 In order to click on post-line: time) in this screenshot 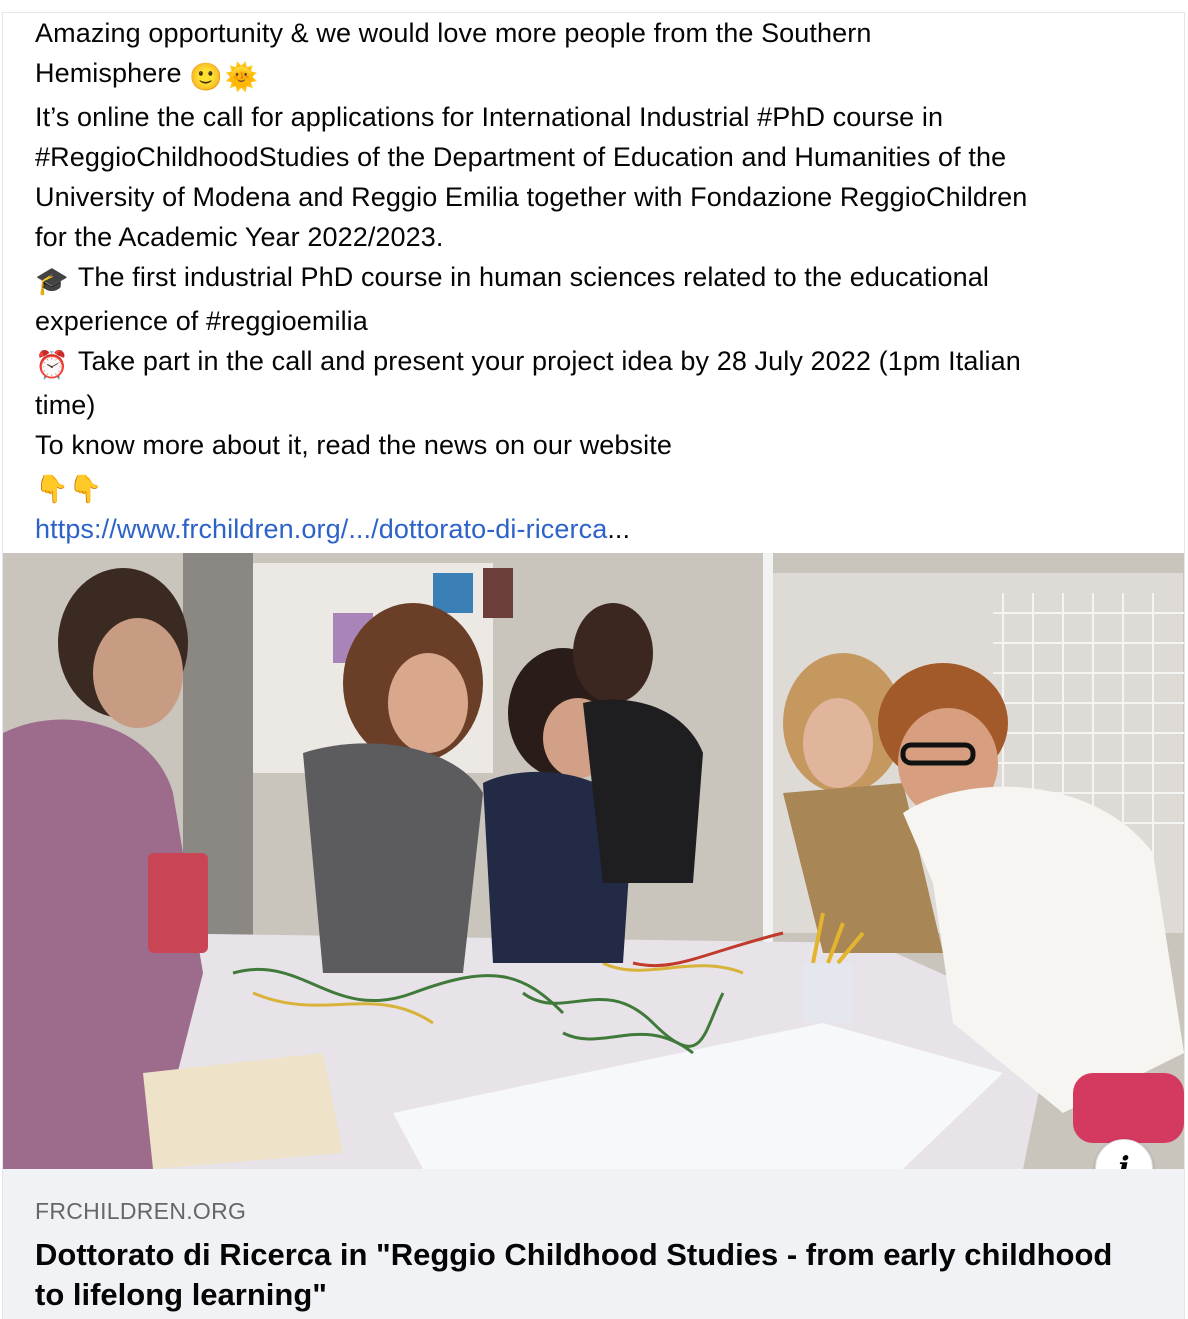, I will do `click(65, 405)`.